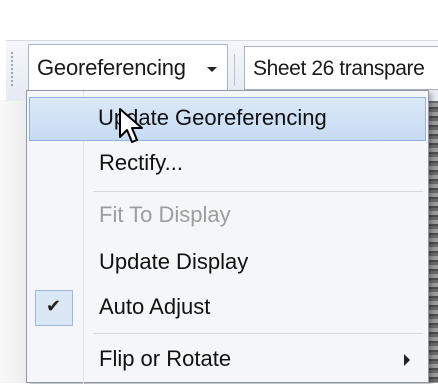 The image size is (438, 384). Describe the element at coordinates (212, 69) in the screenshot. I see `chevron-down-icon` at that location.